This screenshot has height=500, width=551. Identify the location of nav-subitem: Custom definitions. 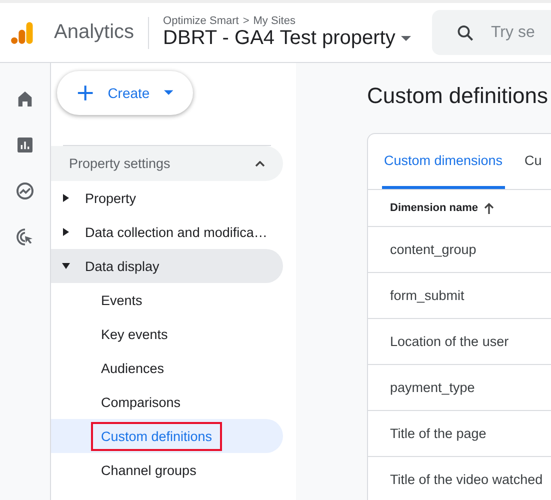
(167, 436).